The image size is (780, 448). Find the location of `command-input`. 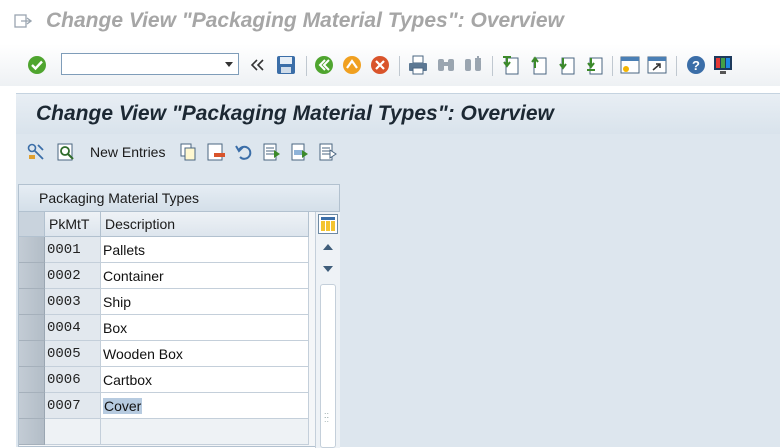

command-input is located at coordinates (143, 65).